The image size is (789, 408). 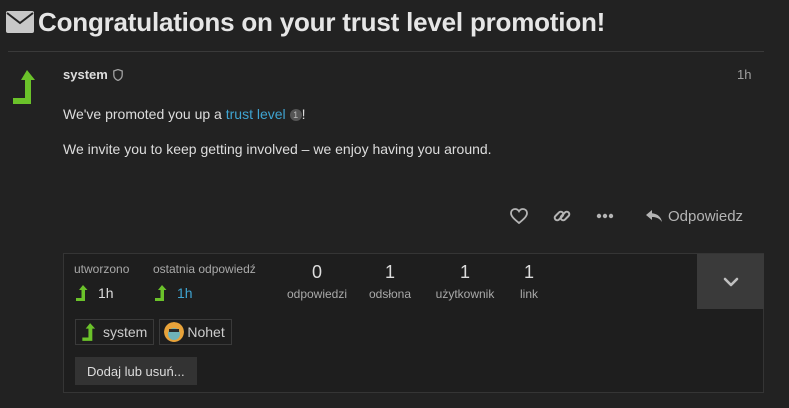 What do you see at coordinates (465, 294) in the screenshot?
I see `users-label: użytkownik` at bounding box center [465, 294].